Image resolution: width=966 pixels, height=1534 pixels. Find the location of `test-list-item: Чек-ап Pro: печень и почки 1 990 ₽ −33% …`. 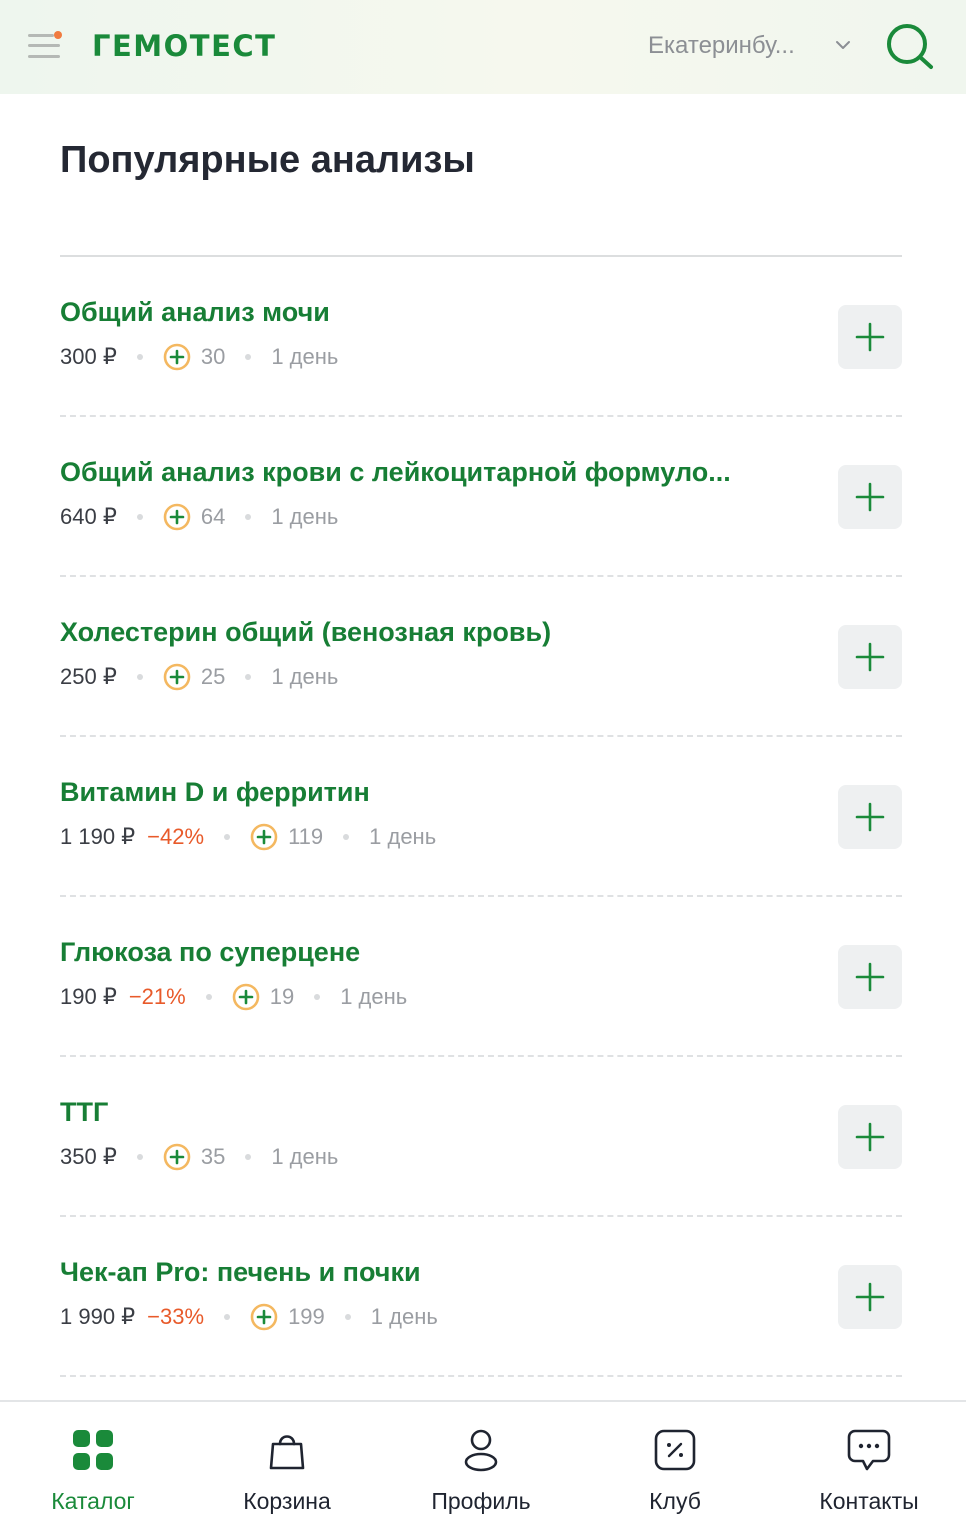

test-list-item: Чек-ап Pro: печень и почки 1 990 ₽ −33% … is located at coordinates (481, 1297).